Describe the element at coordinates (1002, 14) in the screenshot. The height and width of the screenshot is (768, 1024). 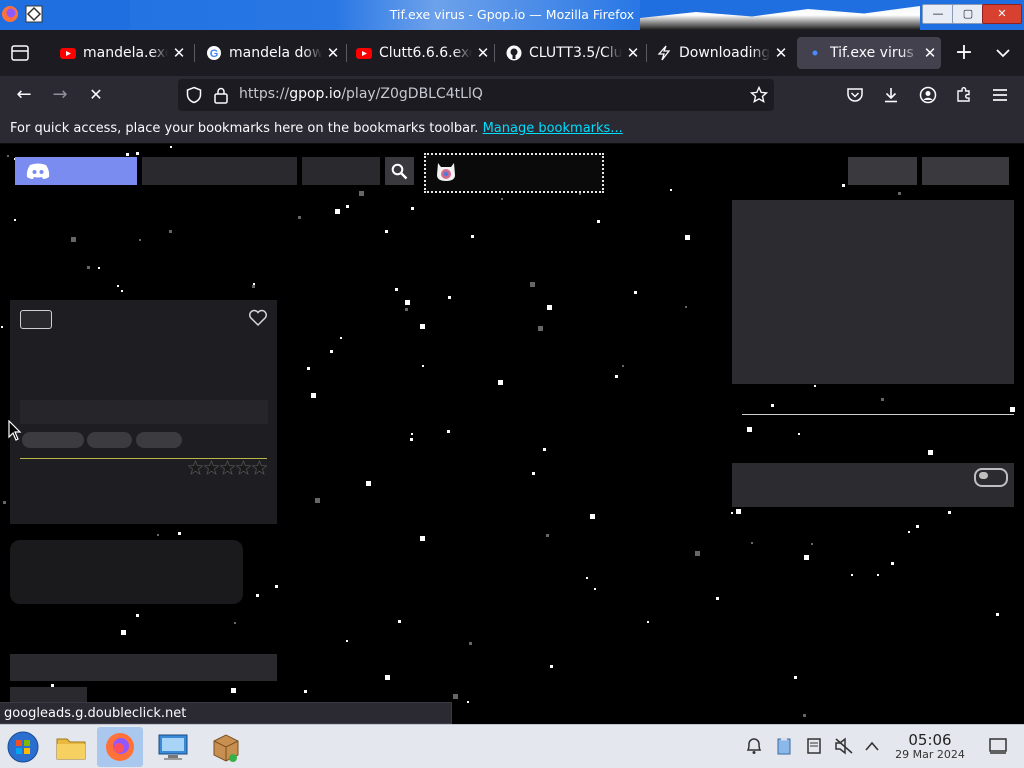
I see `close-window-button: ✕` at that location.